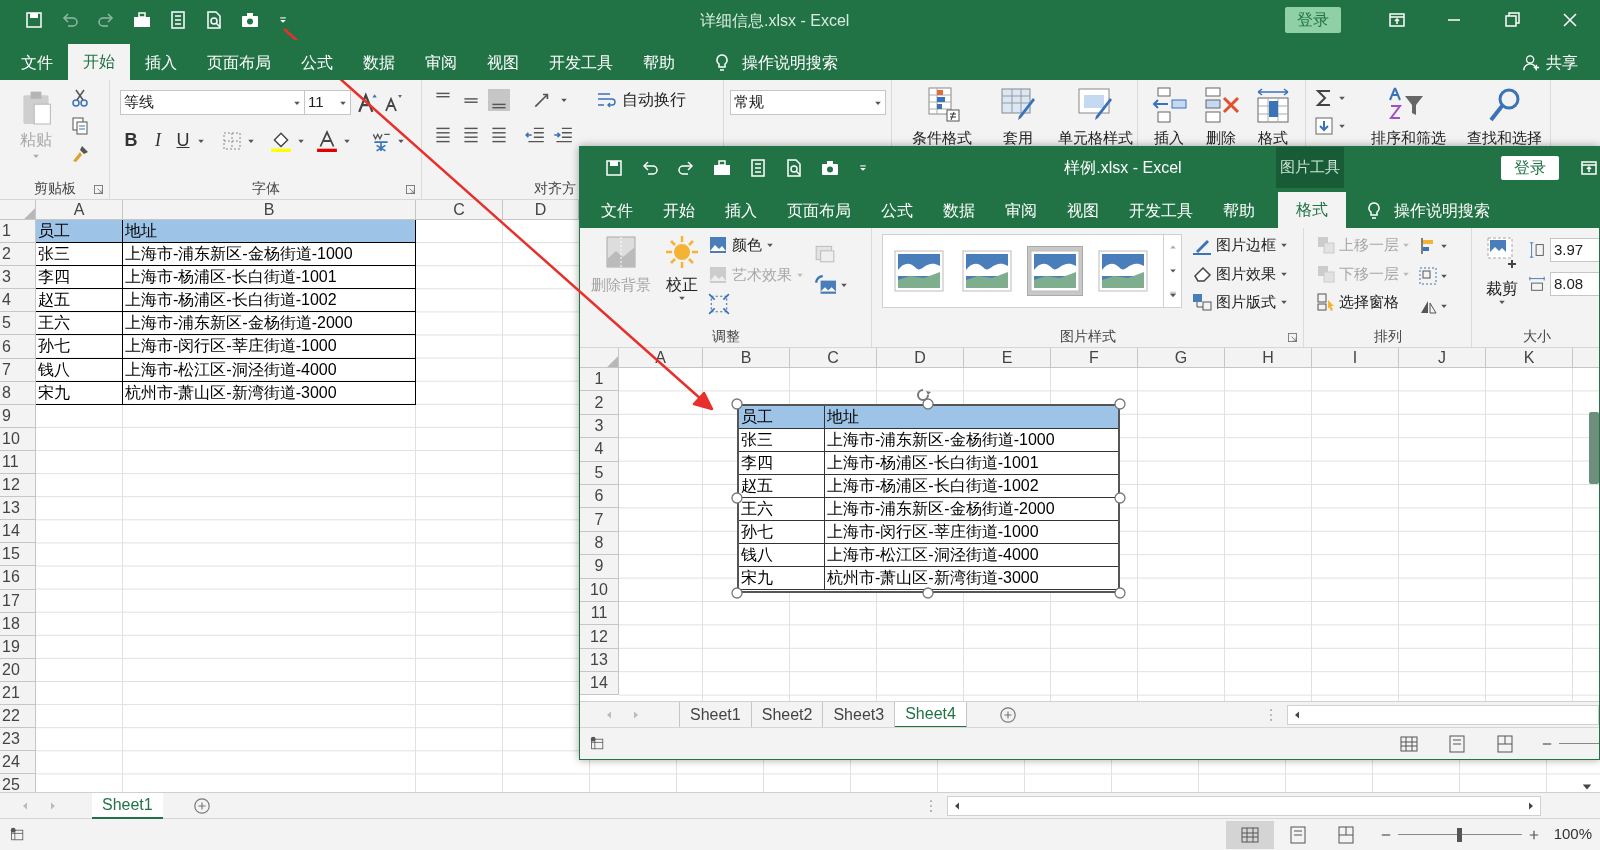 The width and height of the screenshot is (1600, 850). What do you see at coordinates (158, 140) in the screenshot?
I see `italic-button: I` at bounding box center [158, 140].